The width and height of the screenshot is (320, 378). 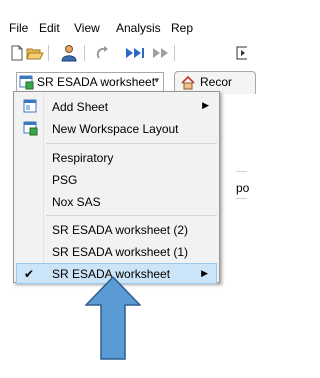 What do you see at coordinates (65, 180) in the screenshot?
I see `menu-item-label: PSG` at bounding box center [65, 180].